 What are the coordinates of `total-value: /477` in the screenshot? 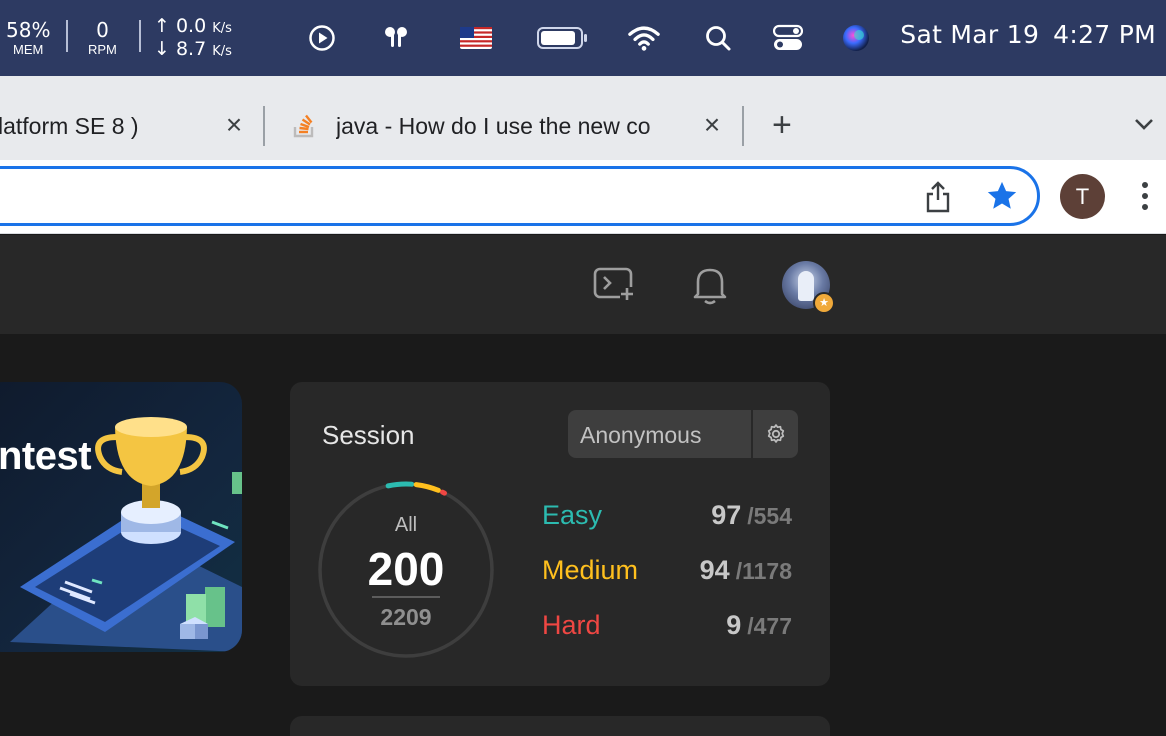 It's located at (769, 626).